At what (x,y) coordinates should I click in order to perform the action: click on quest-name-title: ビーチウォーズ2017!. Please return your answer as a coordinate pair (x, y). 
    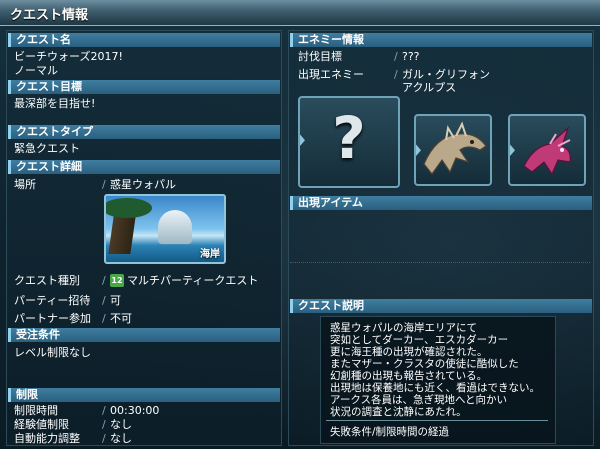
    Looking at the image, I should click on (68, 56).